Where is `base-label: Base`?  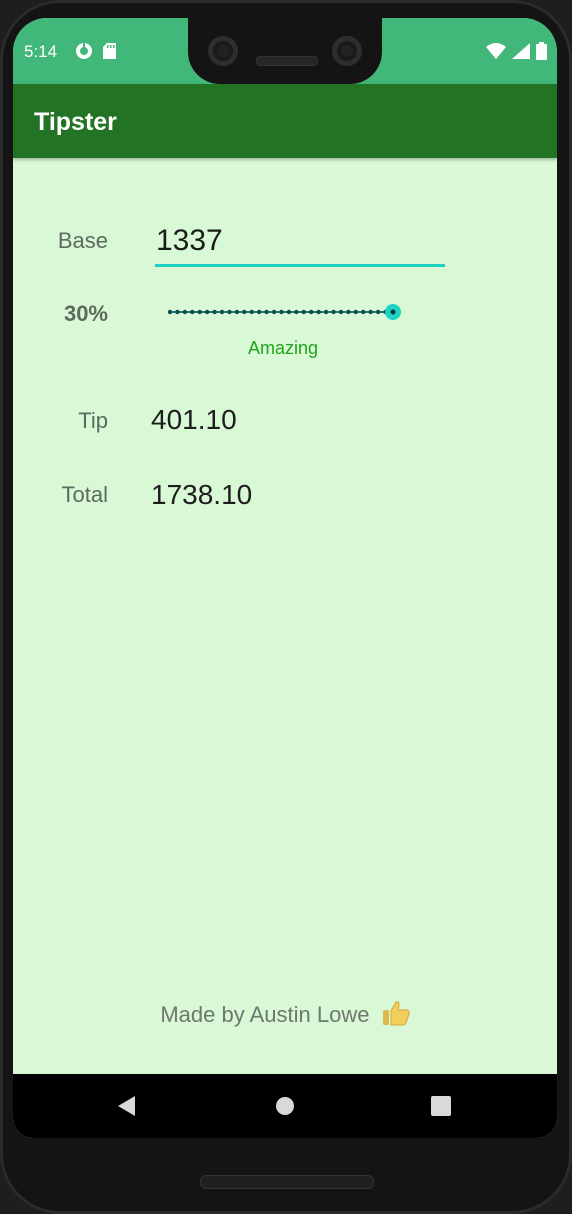 base-label: Base is located at coordinates (82, 240).